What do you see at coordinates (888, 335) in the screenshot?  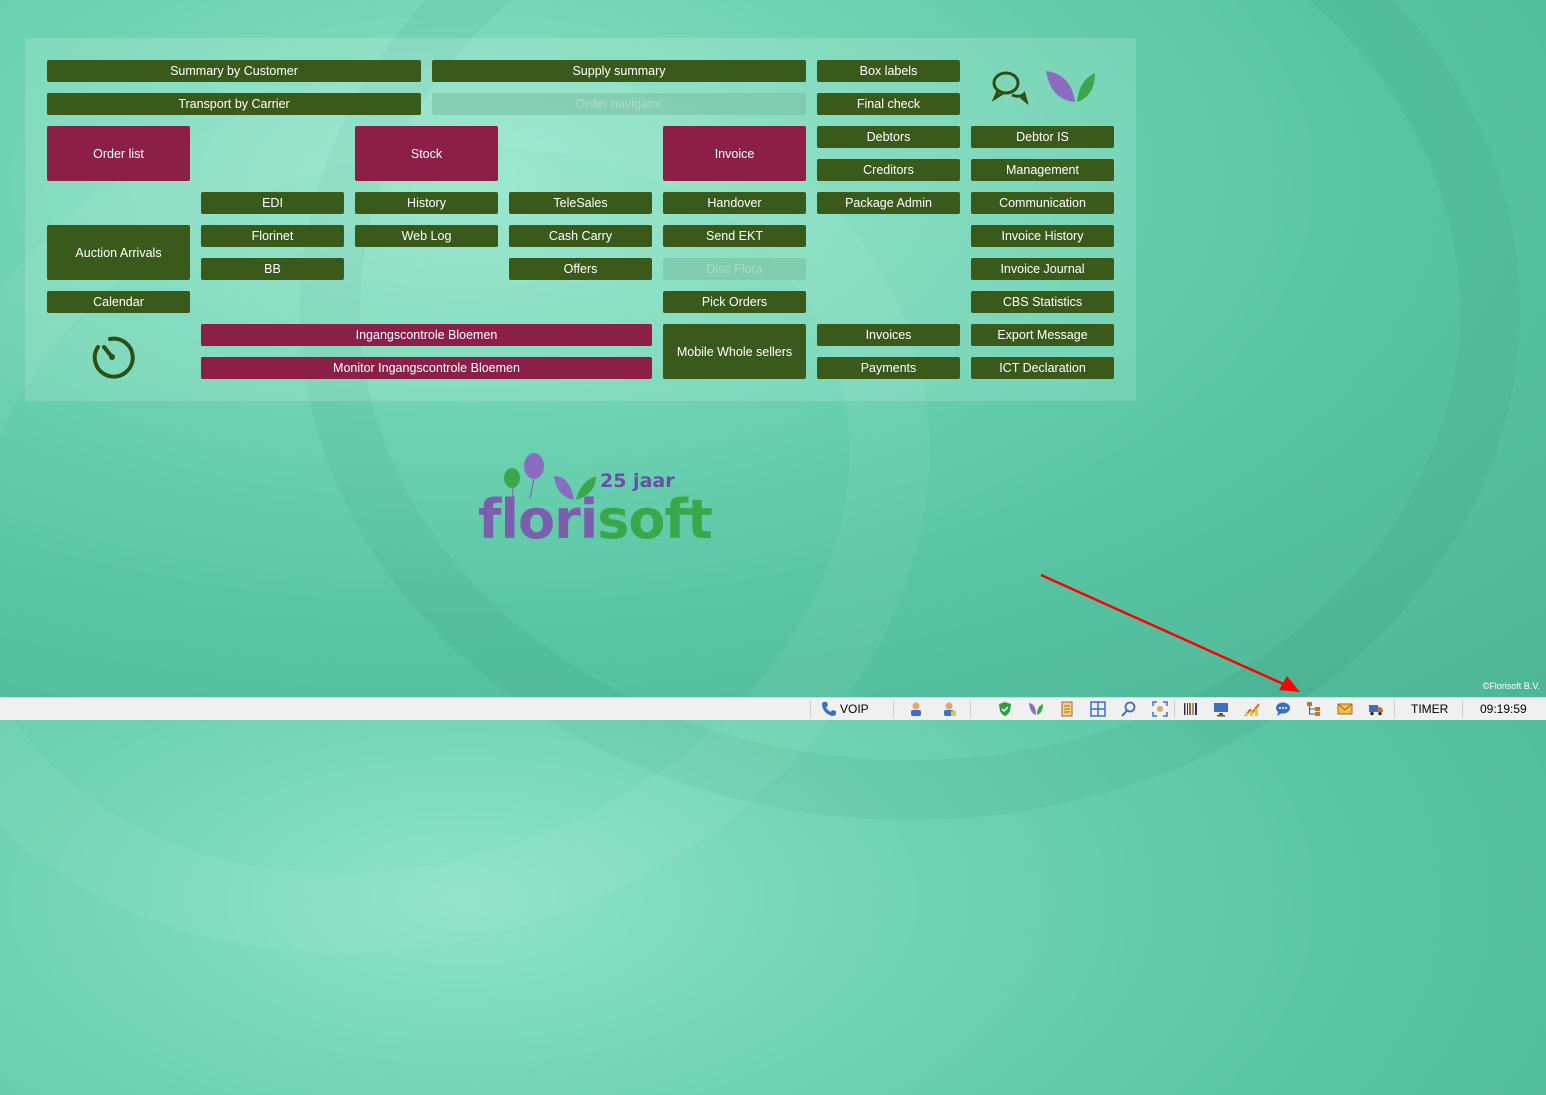 I see `invoices-button: Invoices` at bounding box center [888, 335].